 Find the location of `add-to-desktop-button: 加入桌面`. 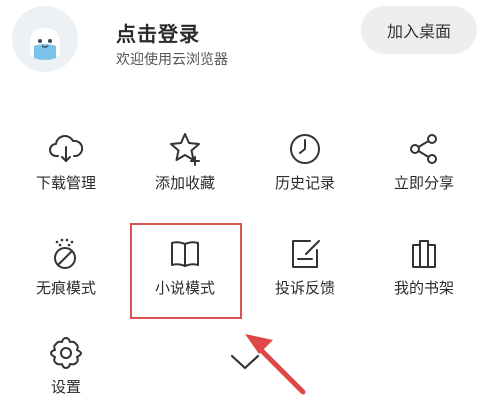

add-to-desktop-button: 加入桌面 is located at coordinates (419, 30).